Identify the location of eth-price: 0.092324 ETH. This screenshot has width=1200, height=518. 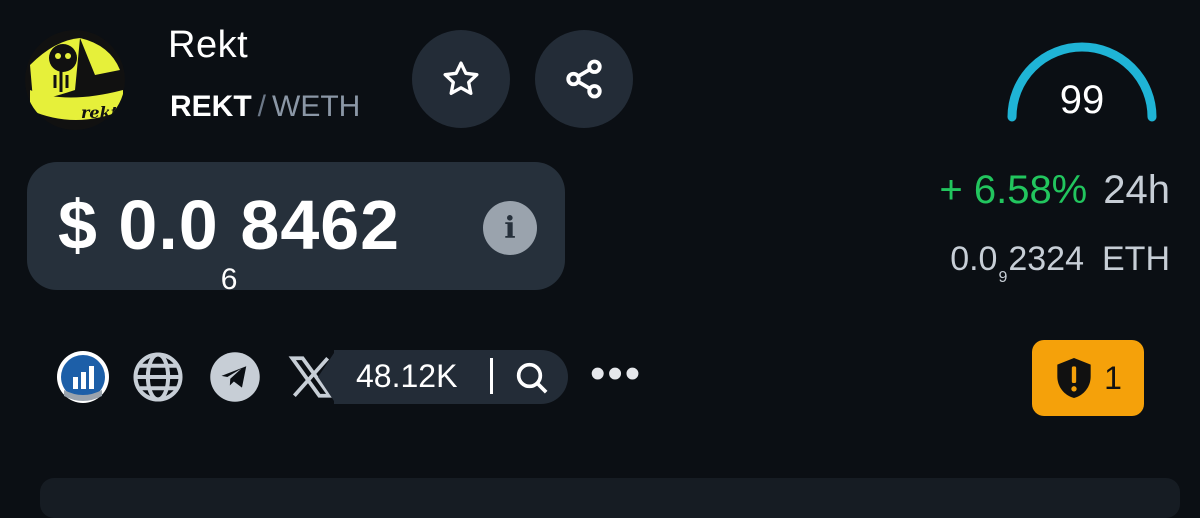
(1060, 263).